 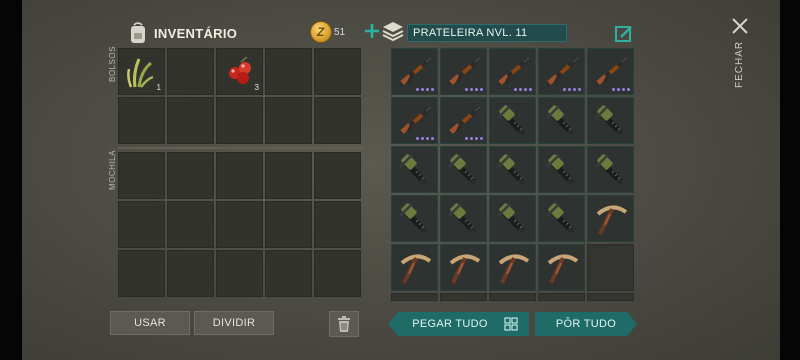 I want to click on grid-sort-icon, so click(x=511, y=324).